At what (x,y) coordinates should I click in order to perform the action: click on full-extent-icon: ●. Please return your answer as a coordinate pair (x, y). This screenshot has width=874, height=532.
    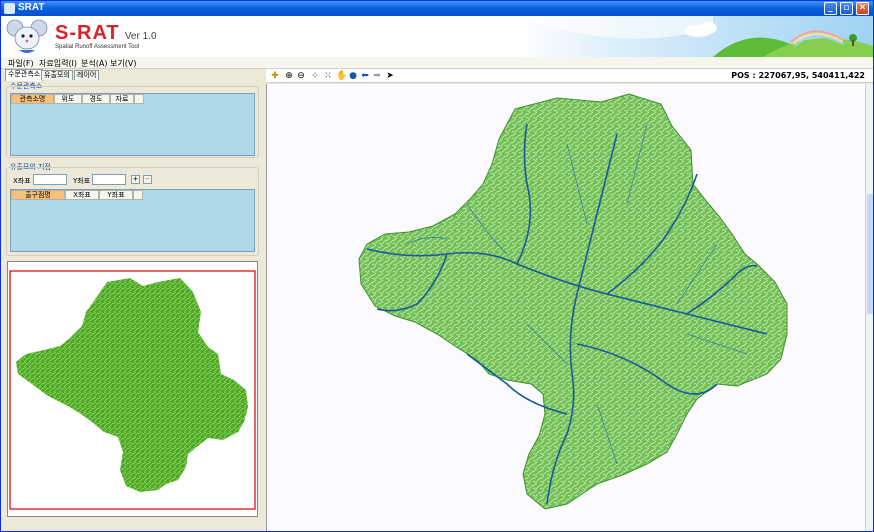
    Looking at the image, I should click on (353, 76).